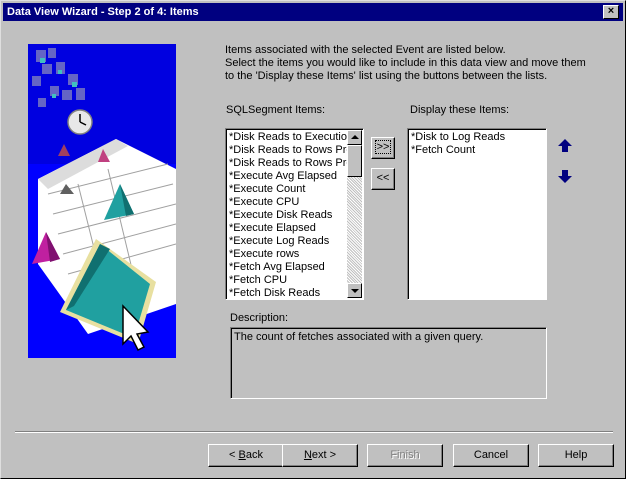  I want to click on available-list-item: *Execute Count, so click(296, 189).